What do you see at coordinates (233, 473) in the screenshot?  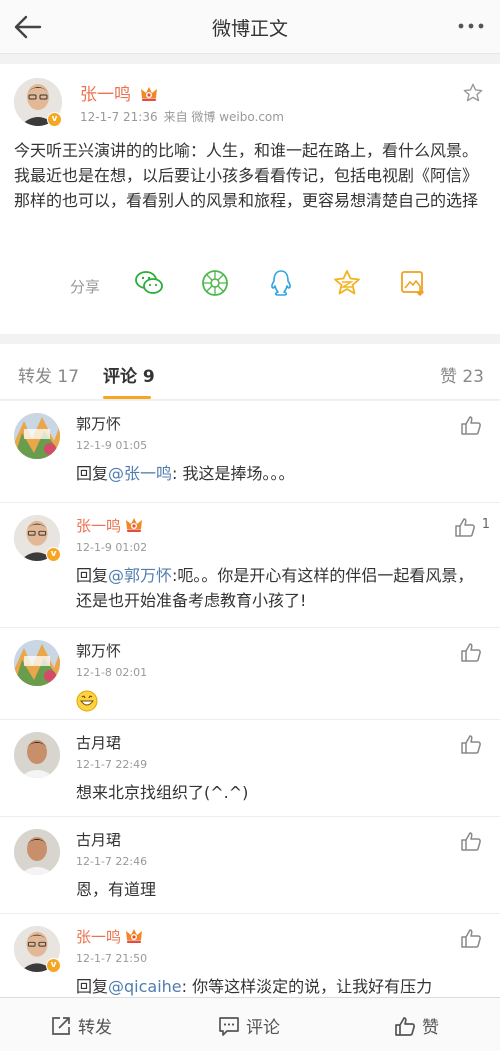 I see `comment-body: : 我这是捧场。。。` at bounding box center [233, 473].